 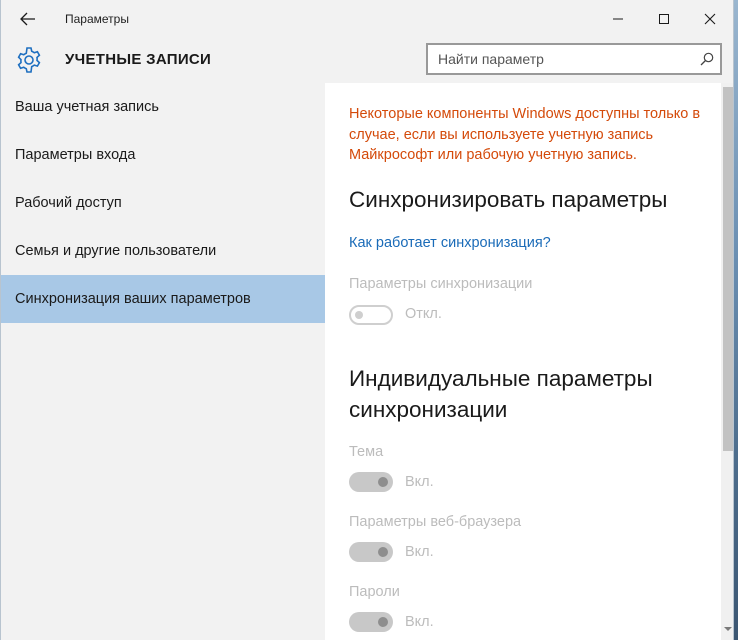 What do you see at coordinates (163, 203) in the screenshot?
I see `sidebar-item-work-access: Рабочий доступ` at bounding box center [163, 203].